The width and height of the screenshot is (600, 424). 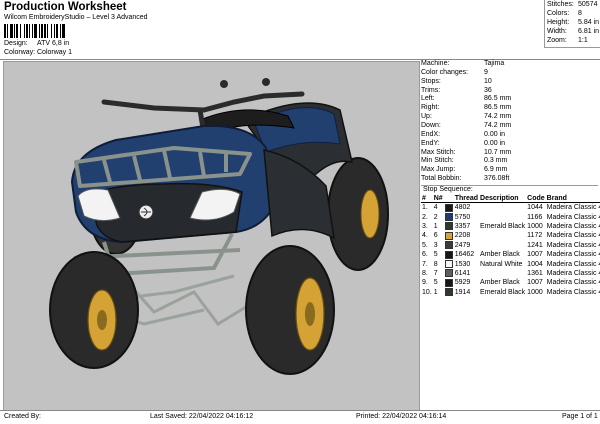 I want to click on table-row: 8. 7 6141 1361Madeira Classic 40, so click(x=510, y=273).